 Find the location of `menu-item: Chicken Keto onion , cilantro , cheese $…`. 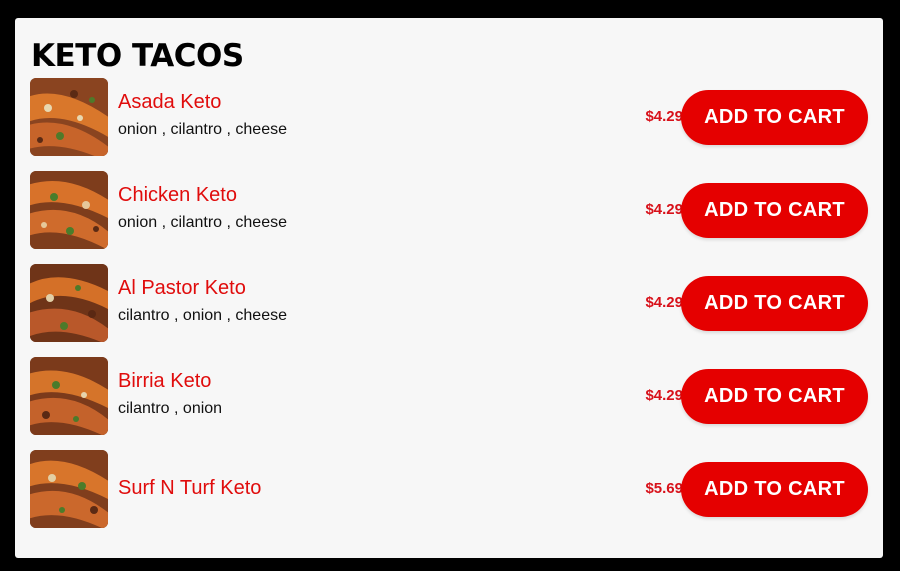

menu-item: Chicken Keto onion , cilantro , cheese $… is located at coordinates (449, 211).